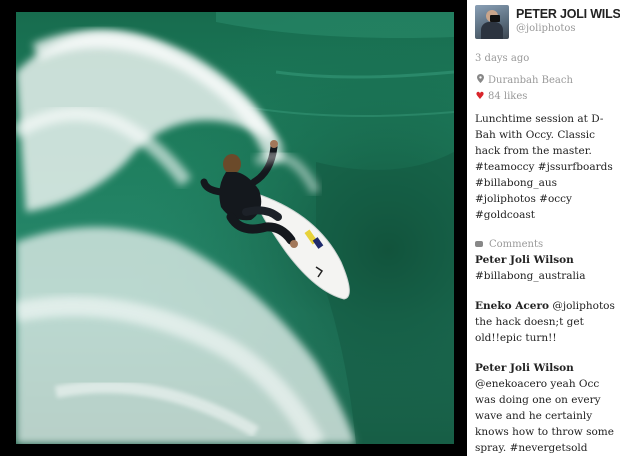  Describe the element at coordinates (530, 80) in the screenshot. I see `location-label: Duranbah Beach` at that location.